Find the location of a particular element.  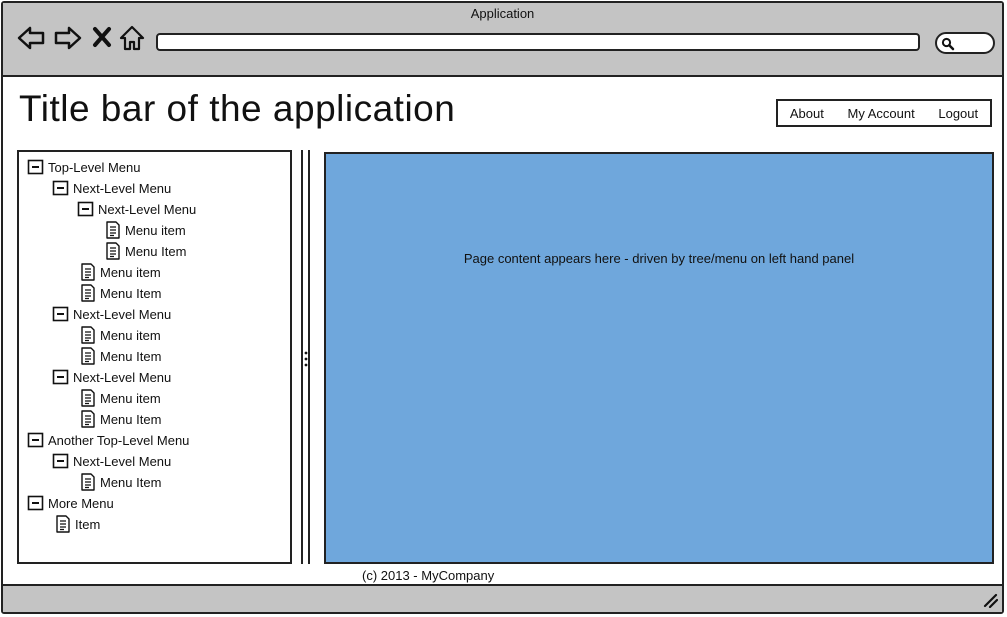

tree-label: More Menu is located at coordinates (81, 503).